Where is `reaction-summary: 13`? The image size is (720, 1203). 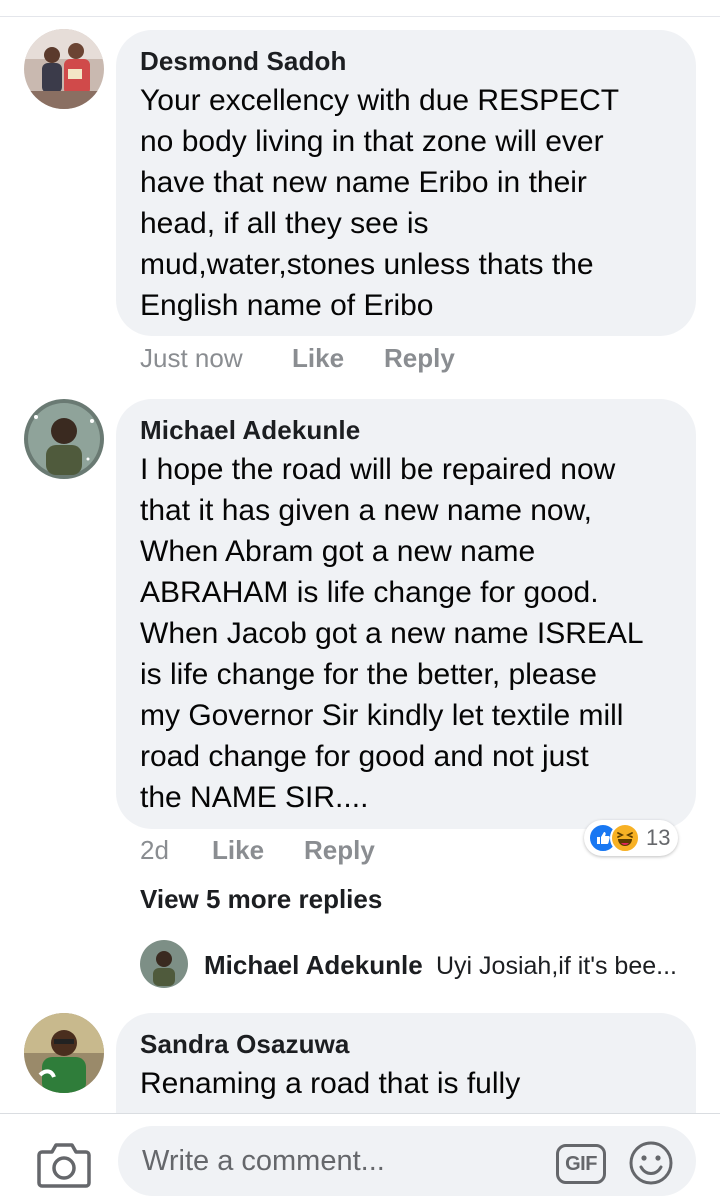
reaction-summary: 13 is located at coordinates (631, 838).